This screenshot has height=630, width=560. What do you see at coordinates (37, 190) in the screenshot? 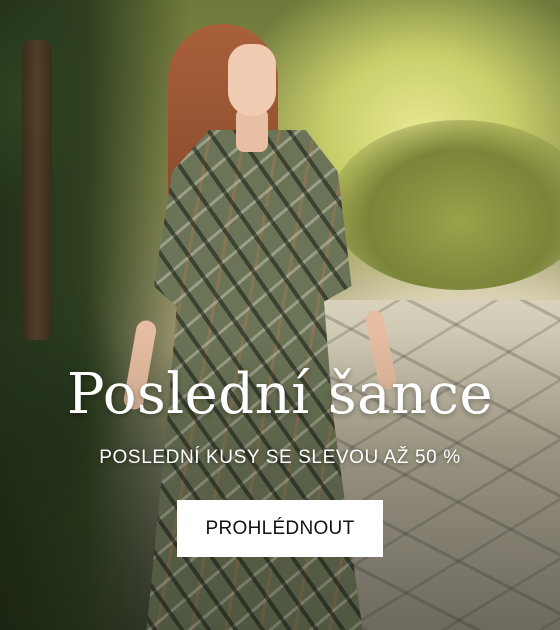
I see `tree-trunk` at bounding box center [37, 190].